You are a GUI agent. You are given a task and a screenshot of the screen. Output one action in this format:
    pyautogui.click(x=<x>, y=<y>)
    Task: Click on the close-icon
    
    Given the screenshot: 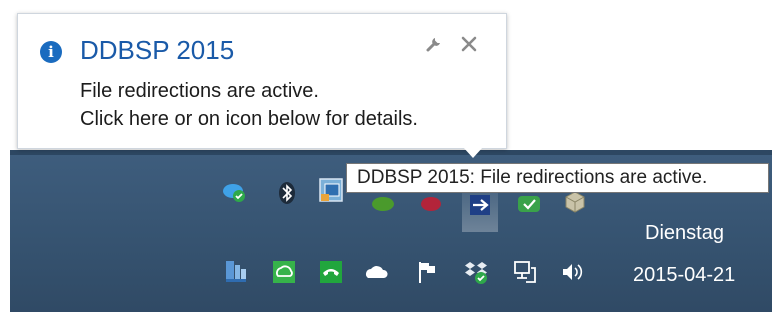 What is the action you would take?
    pyautogui.click(x=469, y=44)
    